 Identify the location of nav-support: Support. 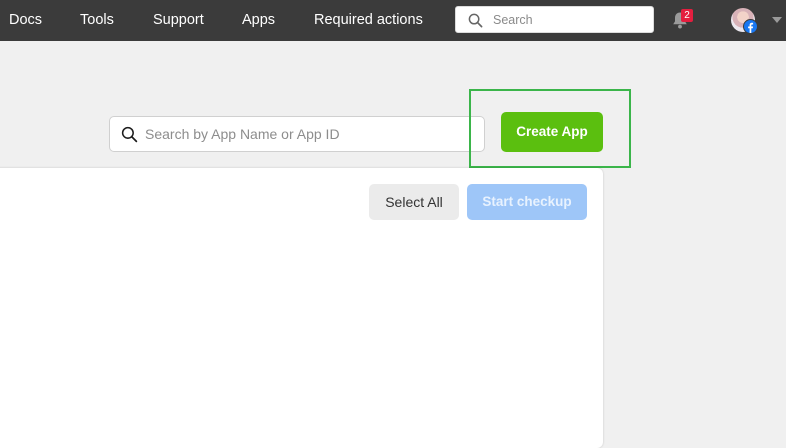
(178, 20).